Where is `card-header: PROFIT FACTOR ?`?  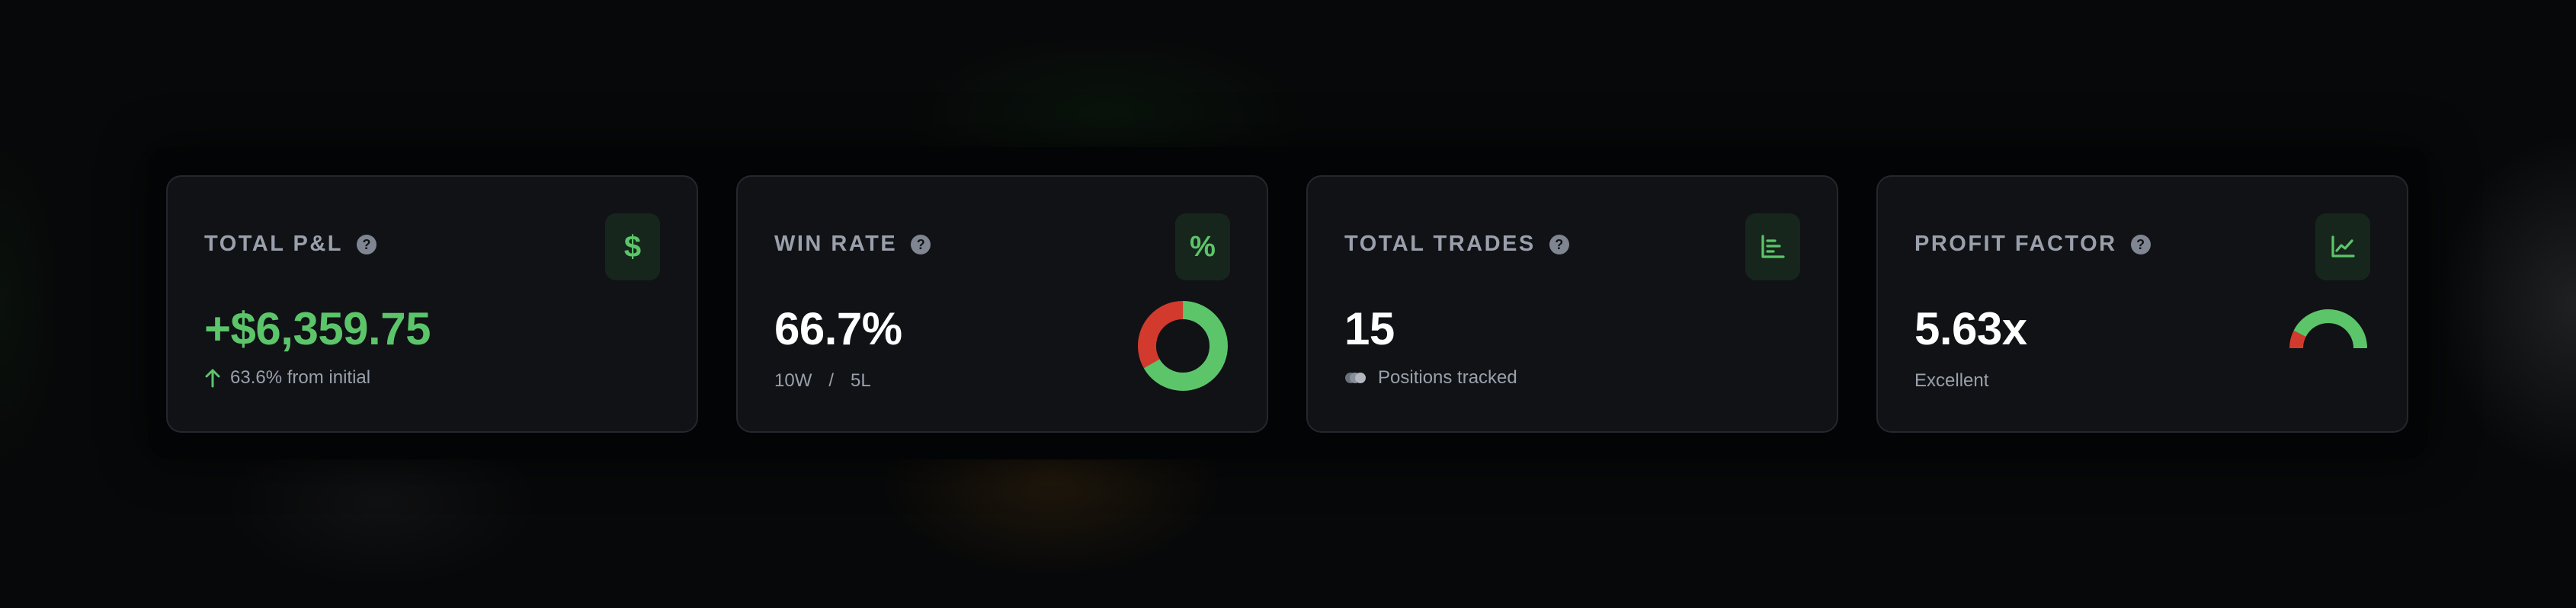 card-header: PROFIT FACTOR ? is located at coordinates (2033, 244).